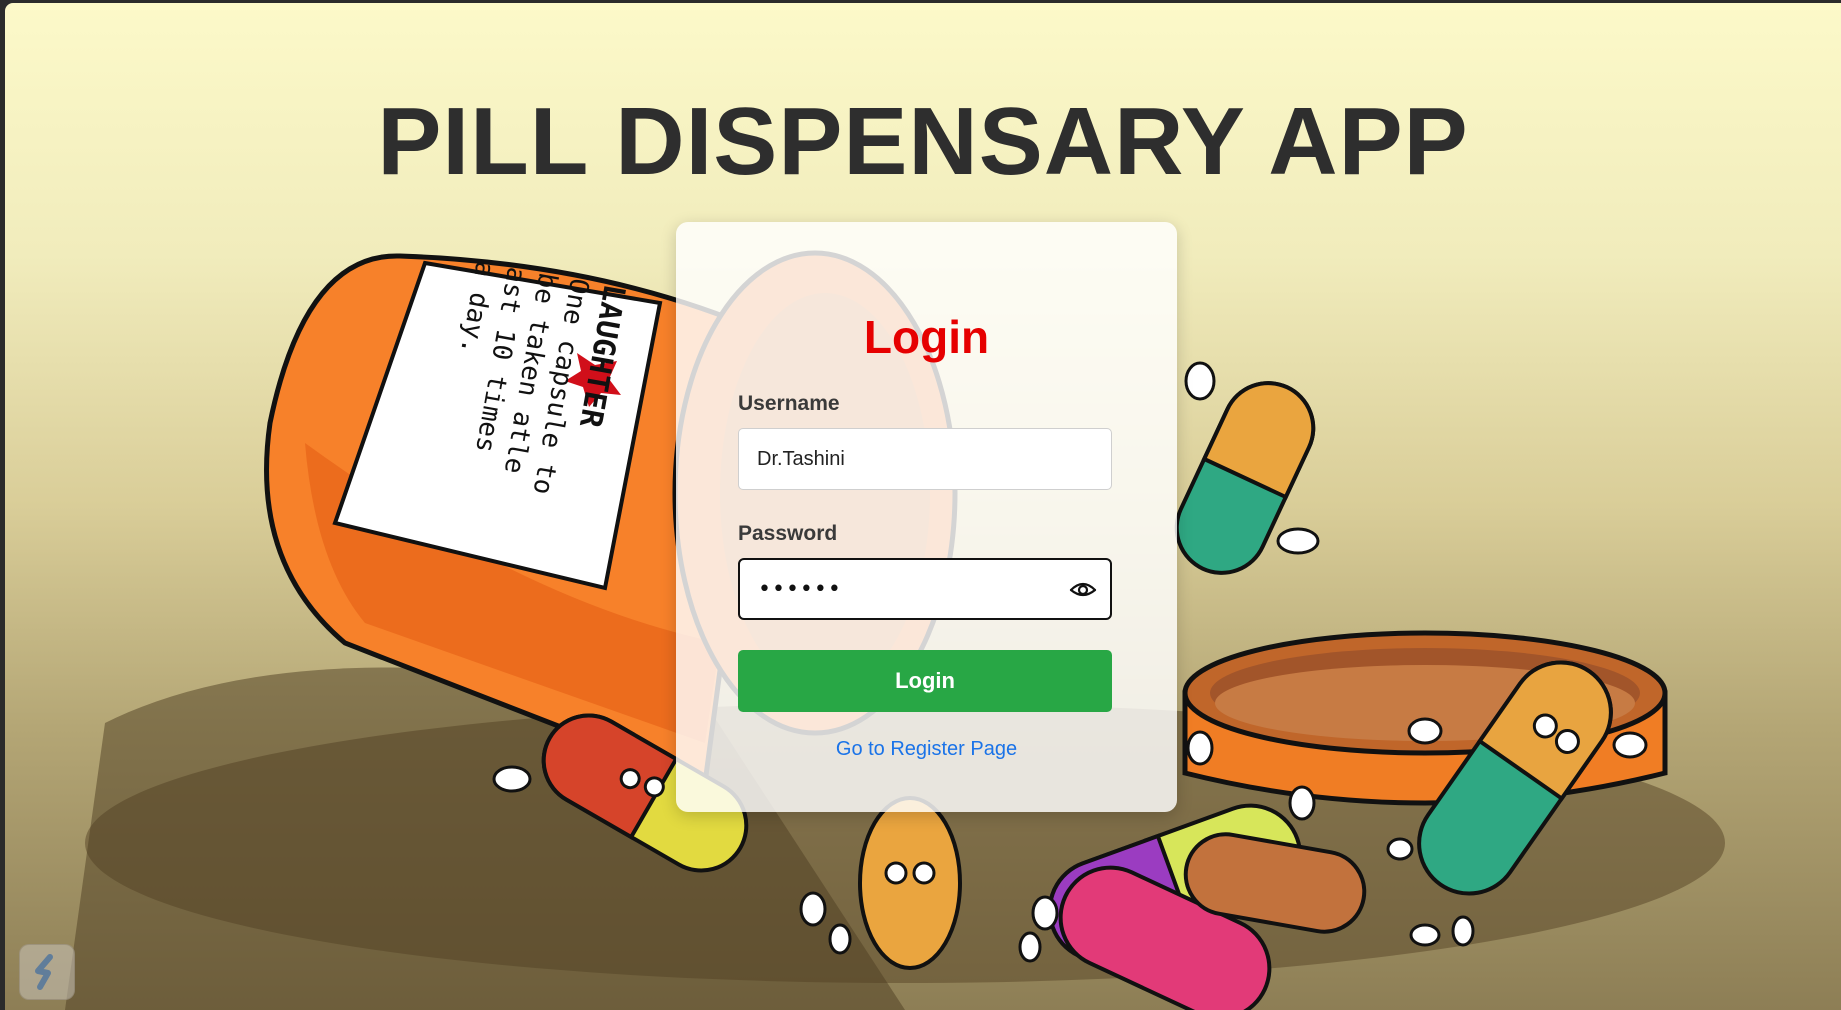 This screenshot has height=1010, width=1841. I want to click on login-button: Login, so click(925, 681).